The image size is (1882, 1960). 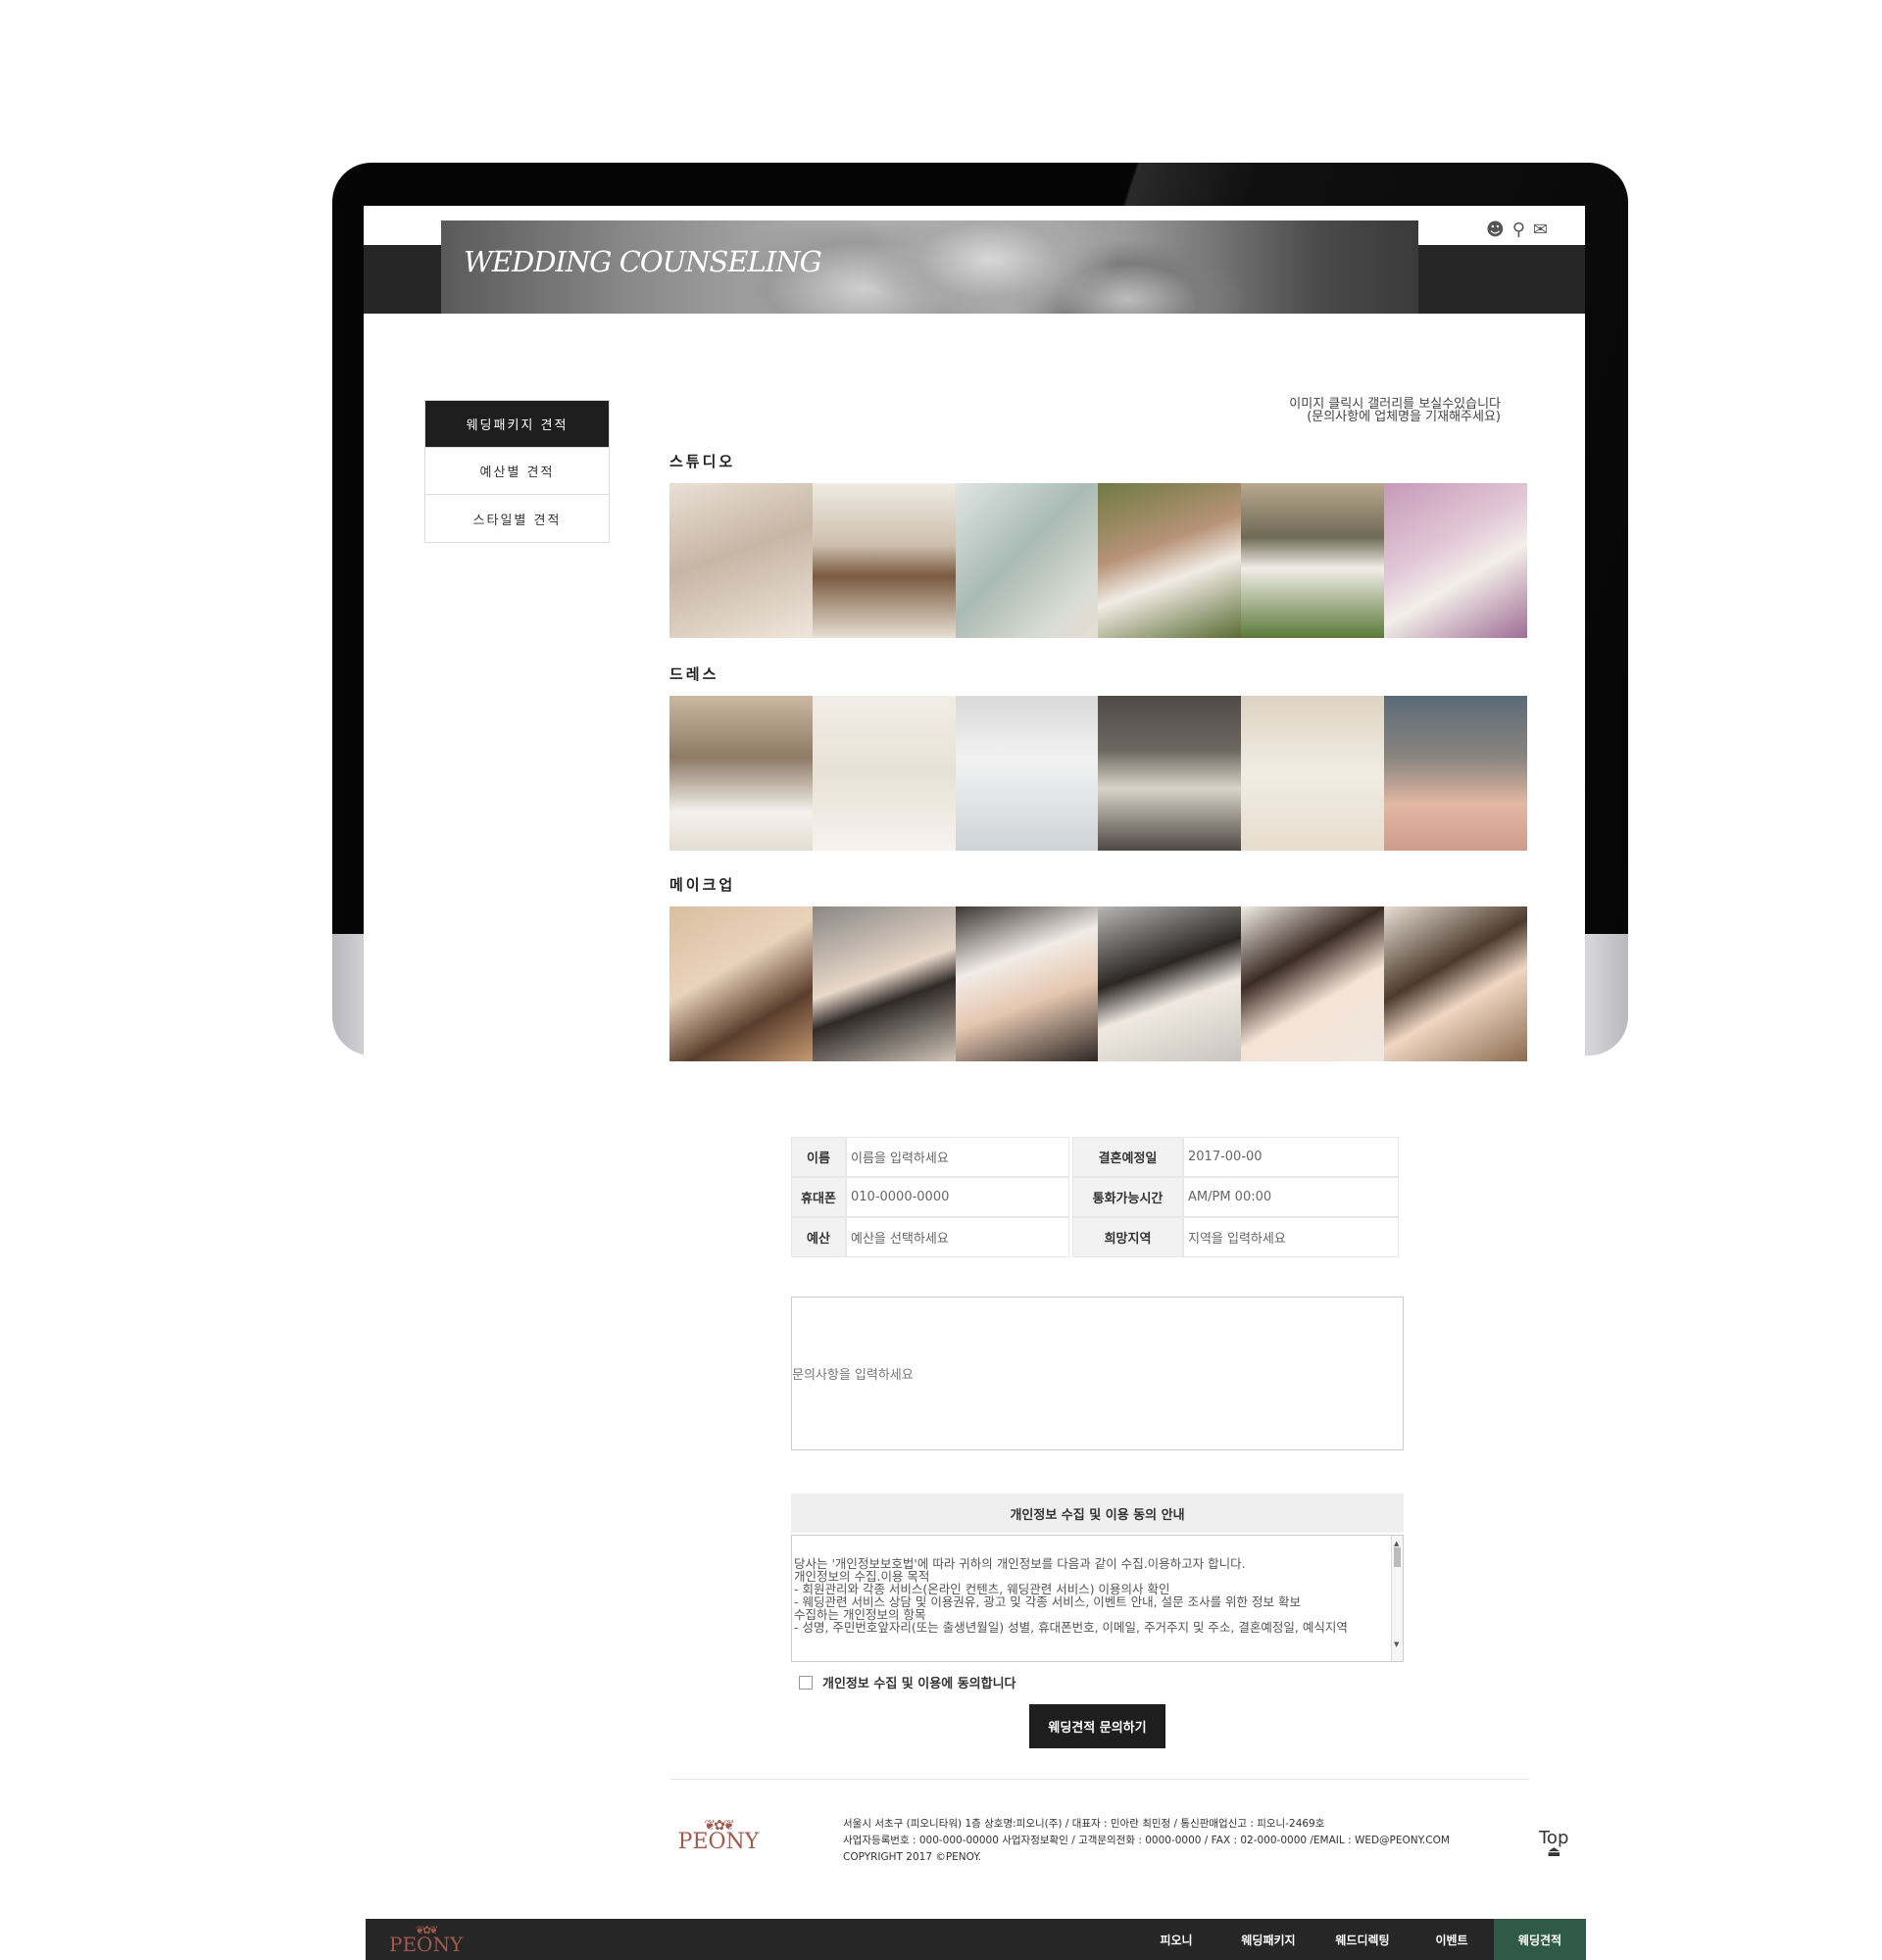 What do you see at coordinates (958, 1237) in the screenshot?
I see `budget-select: 예산을 선택하세요` at bounding box center [958, 1237].